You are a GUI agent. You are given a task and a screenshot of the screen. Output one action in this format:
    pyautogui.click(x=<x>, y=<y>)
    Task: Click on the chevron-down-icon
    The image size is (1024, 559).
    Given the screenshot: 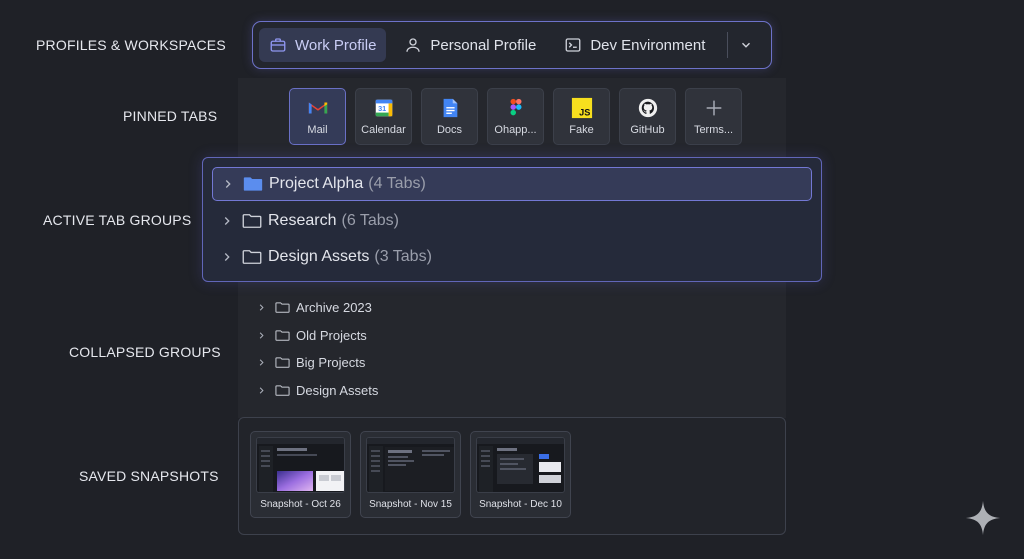 What is the action you would take?
    pyautogui.click(x=746, y=45)
    